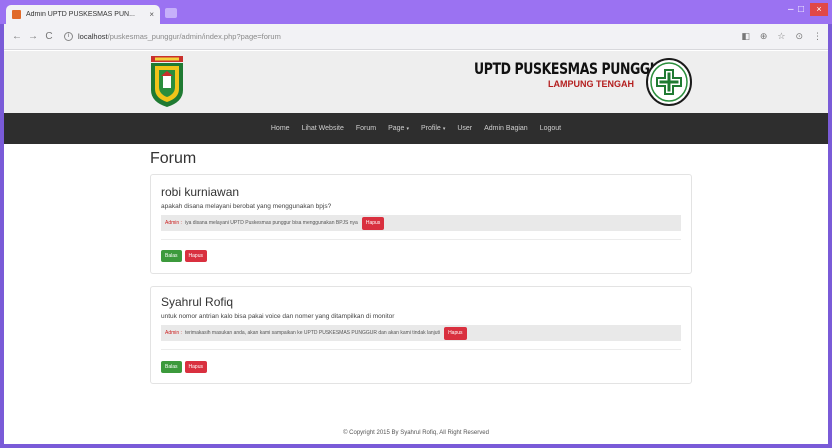  I want to click on nav-user: User, so click(464, 128).